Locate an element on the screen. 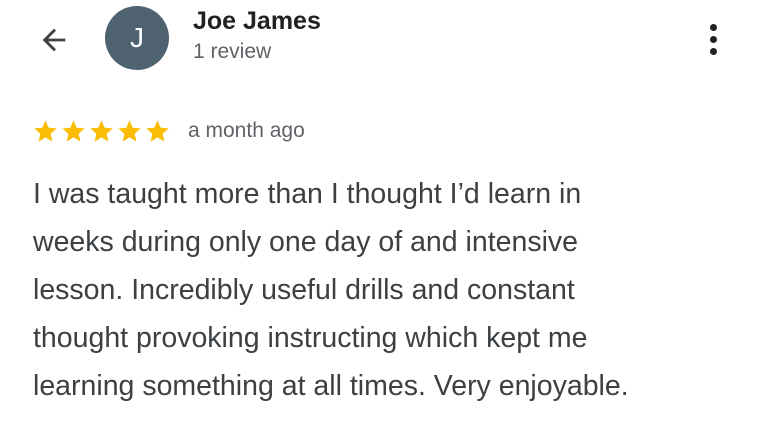 This screenshot has width=768, height=432. more-options-button is located at coordinates (713, 39).